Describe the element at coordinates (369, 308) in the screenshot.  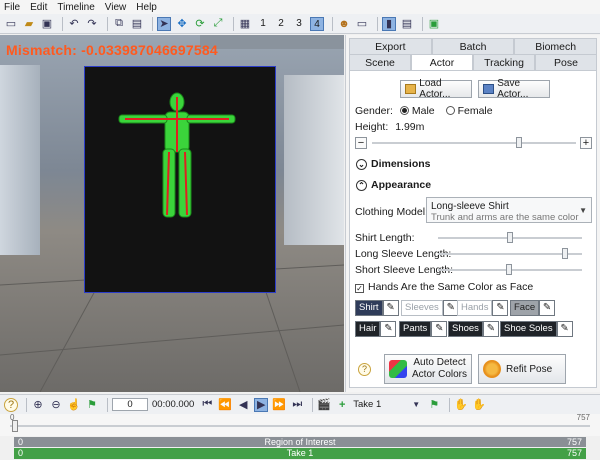
I see `shirt-color-swatch: Shirt` at that location.